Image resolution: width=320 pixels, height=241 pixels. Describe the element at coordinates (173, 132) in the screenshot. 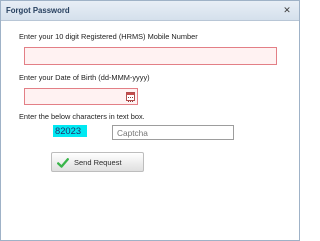

I see `captcha-input` at that location.